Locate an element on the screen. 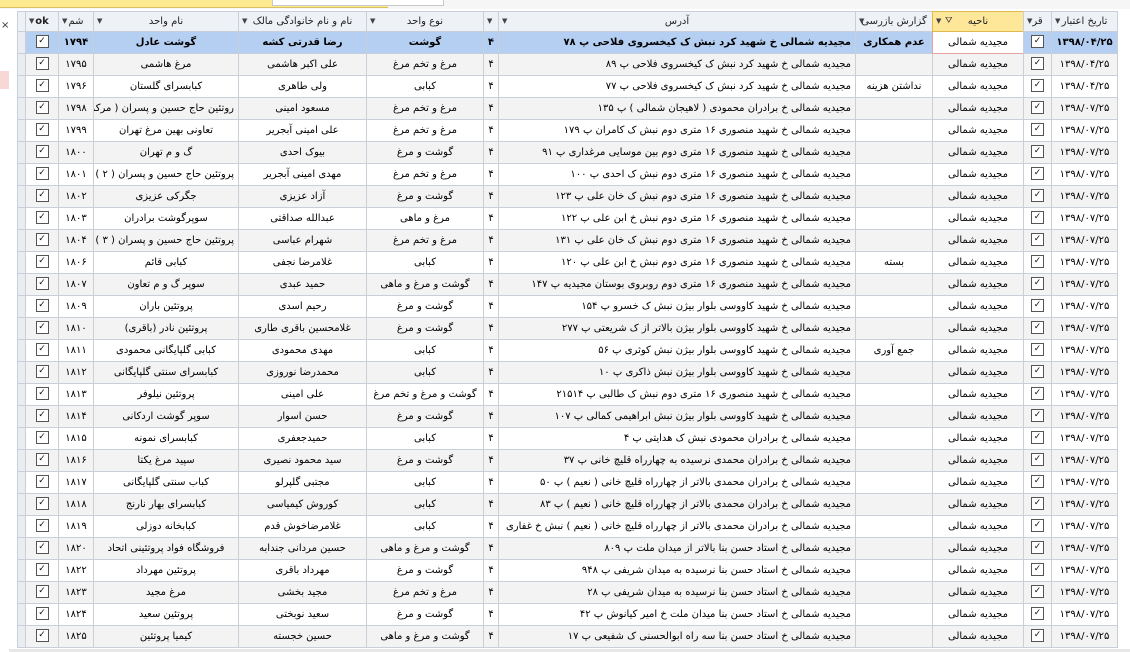  cell-unit: سپید مرغ یکتا is located at coordinates (166, 460).